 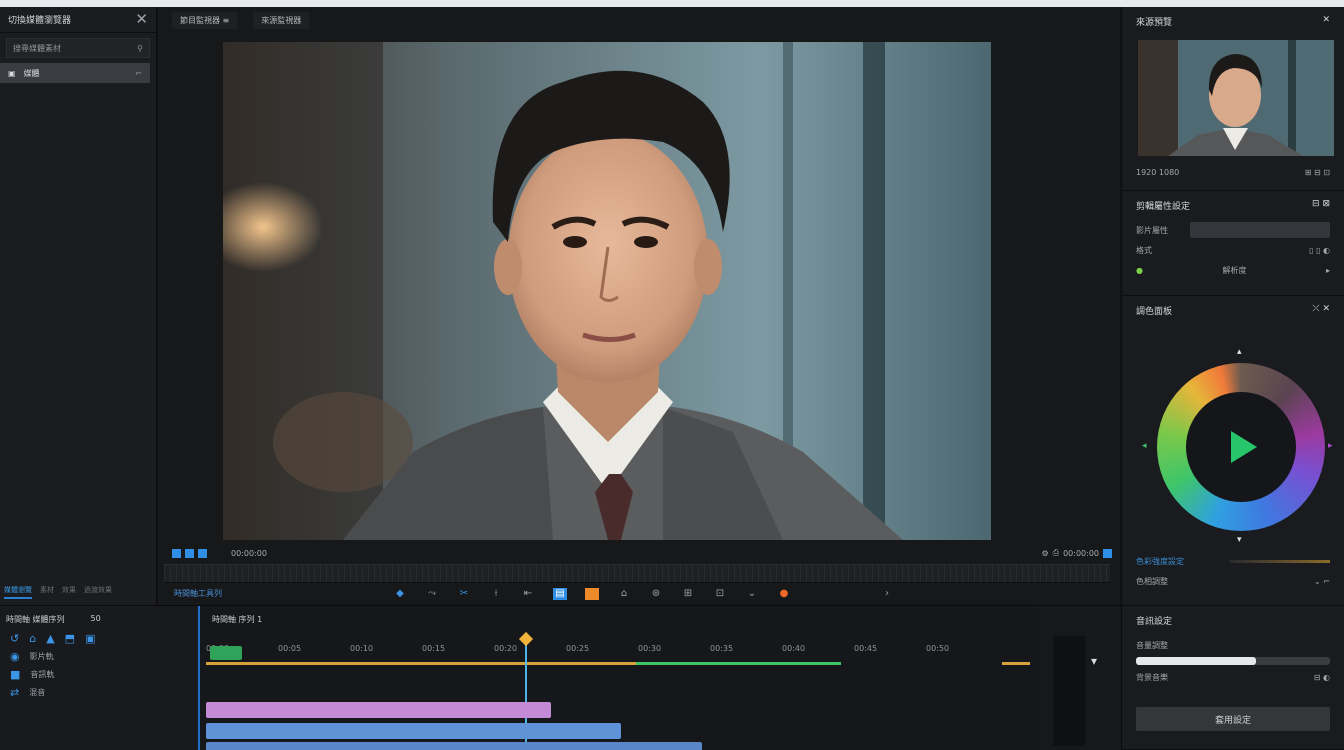 What do you see at coordinates (1152, 677) in the screenshot?
I see `bgm-label: 背景音樂` at bounding box center [1152, 677].